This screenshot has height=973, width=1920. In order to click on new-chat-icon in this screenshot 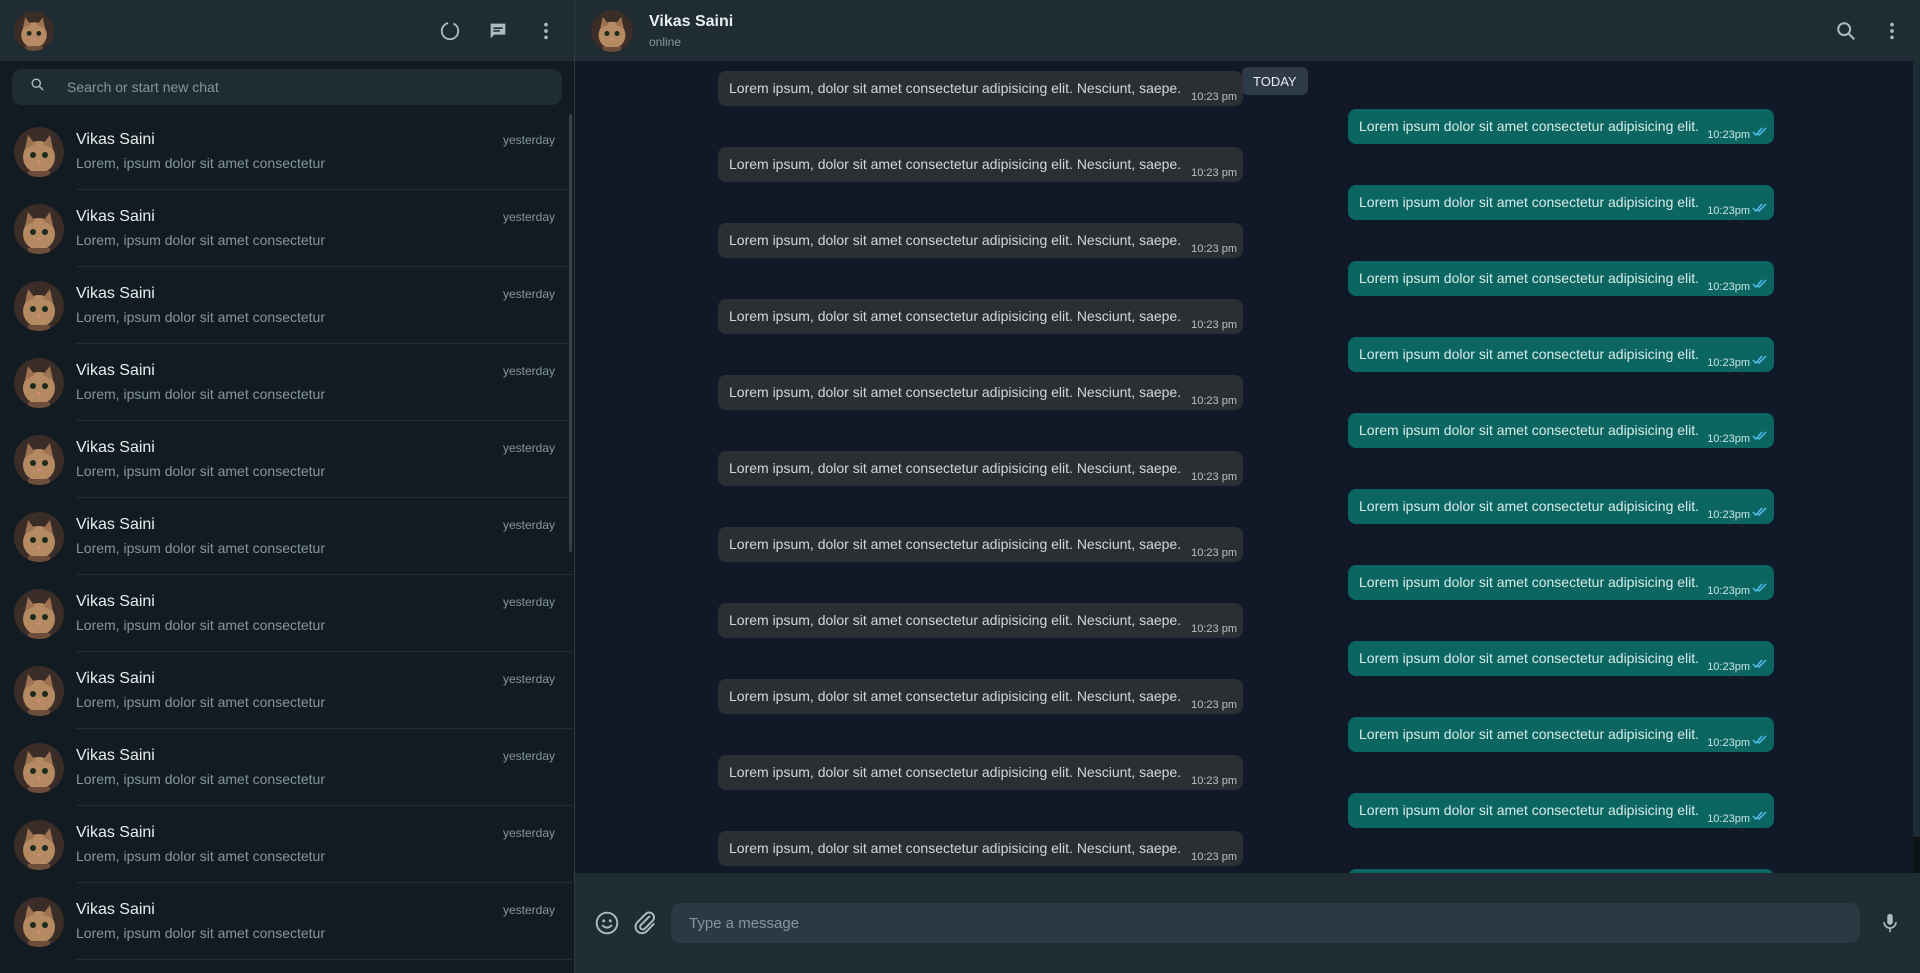, I will do `click(498, 31)`.